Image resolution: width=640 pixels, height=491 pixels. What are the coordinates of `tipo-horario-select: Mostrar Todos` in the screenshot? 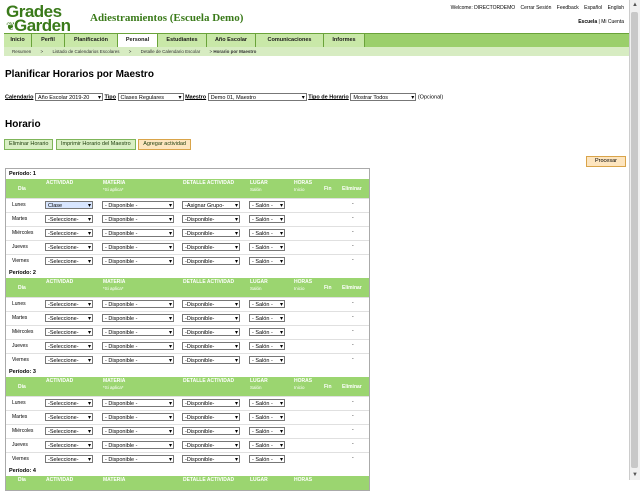 It's located at (383, 97).